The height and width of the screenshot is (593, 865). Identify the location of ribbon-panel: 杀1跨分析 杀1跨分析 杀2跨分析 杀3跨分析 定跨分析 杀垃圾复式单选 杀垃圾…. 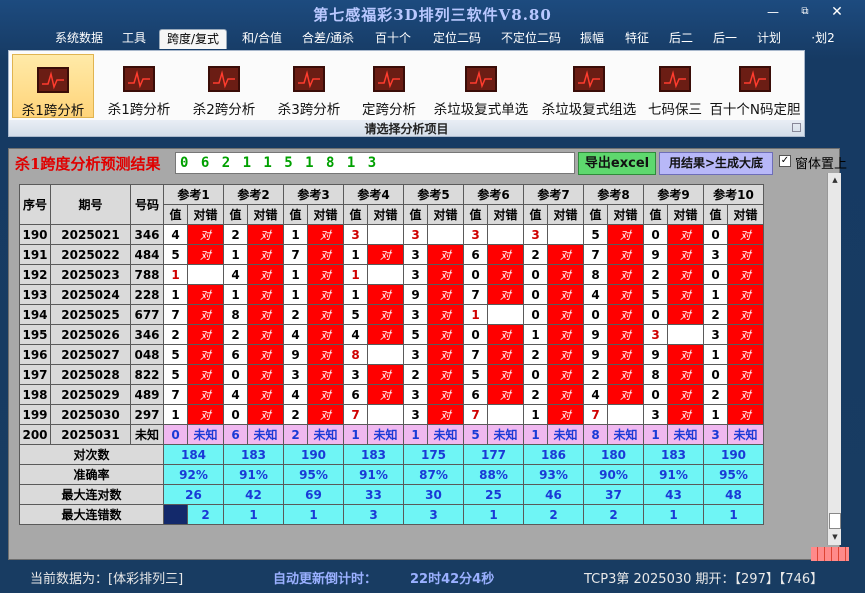
(406, 93).